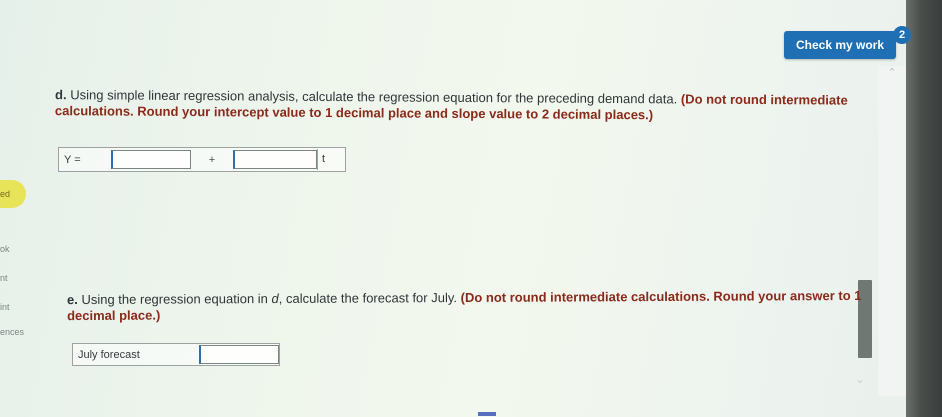  I want to click on equation-label: Y =, so click(72, 159).